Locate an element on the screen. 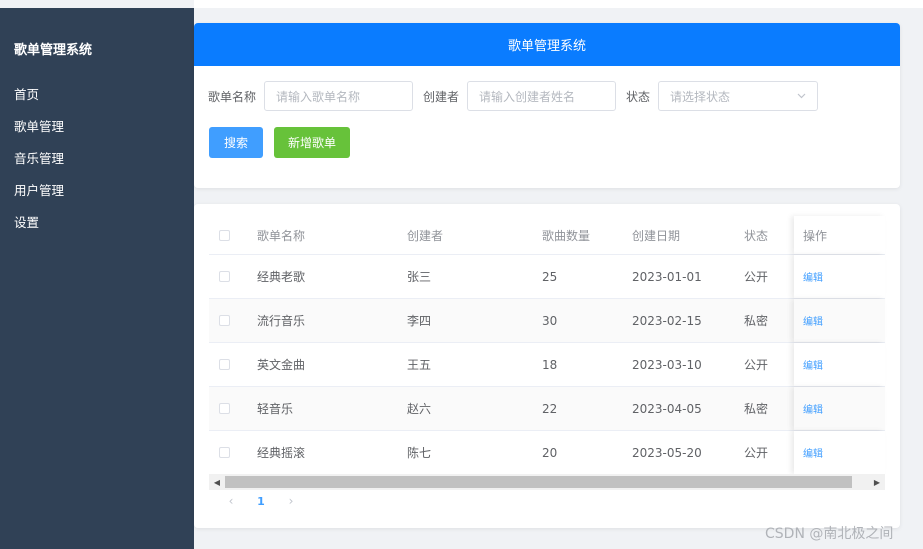 The height and width of the screenshot is (549, 923). name-input: 请输入歌单名称 is located at coordinates (339, 96).